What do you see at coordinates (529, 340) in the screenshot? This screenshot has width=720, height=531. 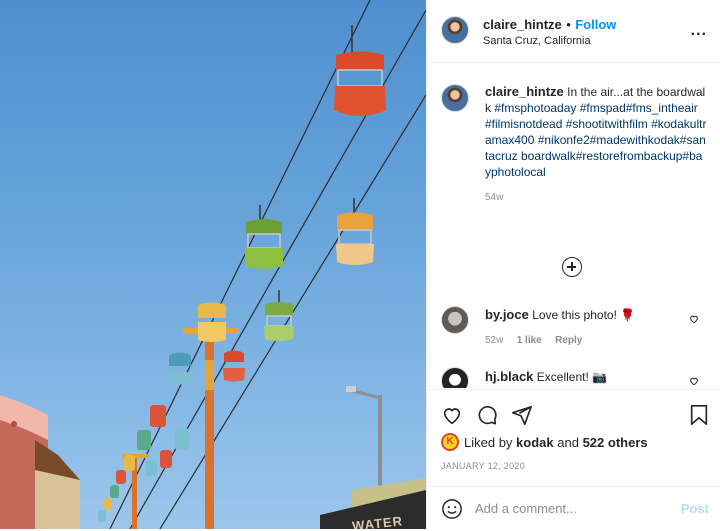 I see `comment-likes: 1 like` at bounding box center [529, 340].